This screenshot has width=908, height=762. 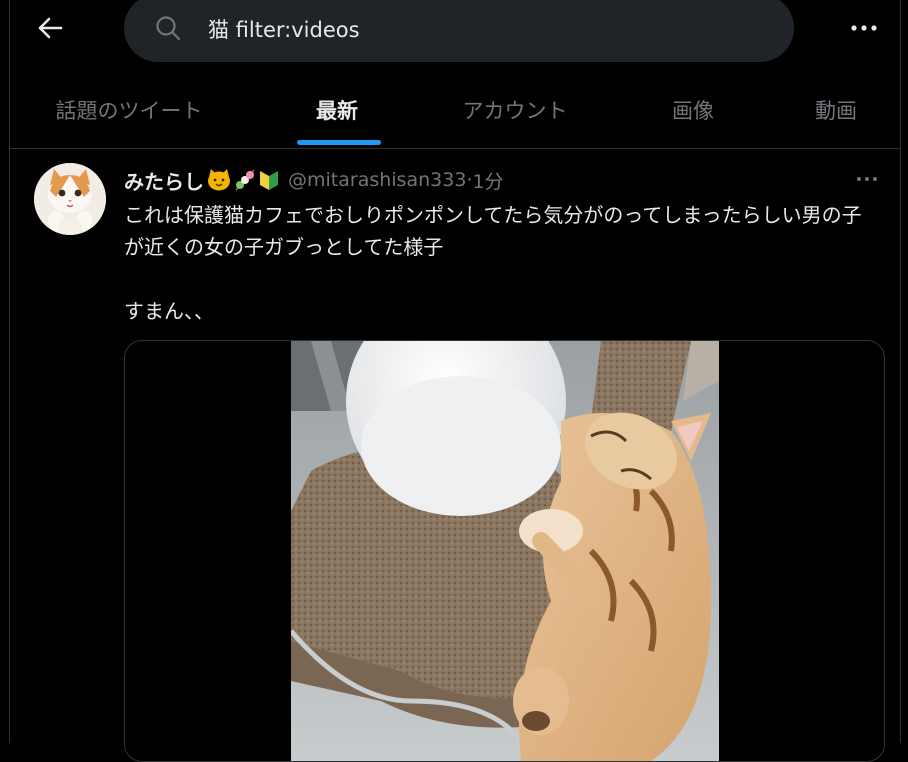 What do you see at coordinates (219, 180) in the screenshot?
I see `cat-face-emoji-icon` at bounding box center [219, 180].